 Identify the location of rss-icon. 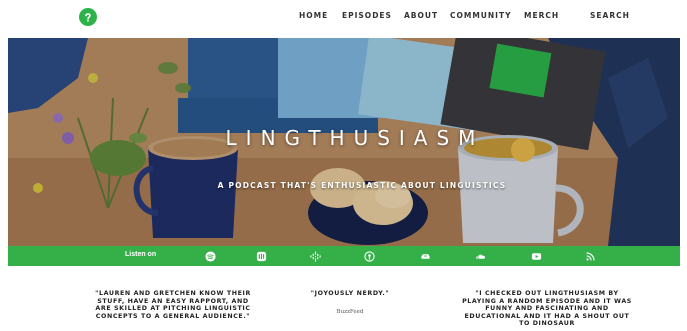
(590, 256).